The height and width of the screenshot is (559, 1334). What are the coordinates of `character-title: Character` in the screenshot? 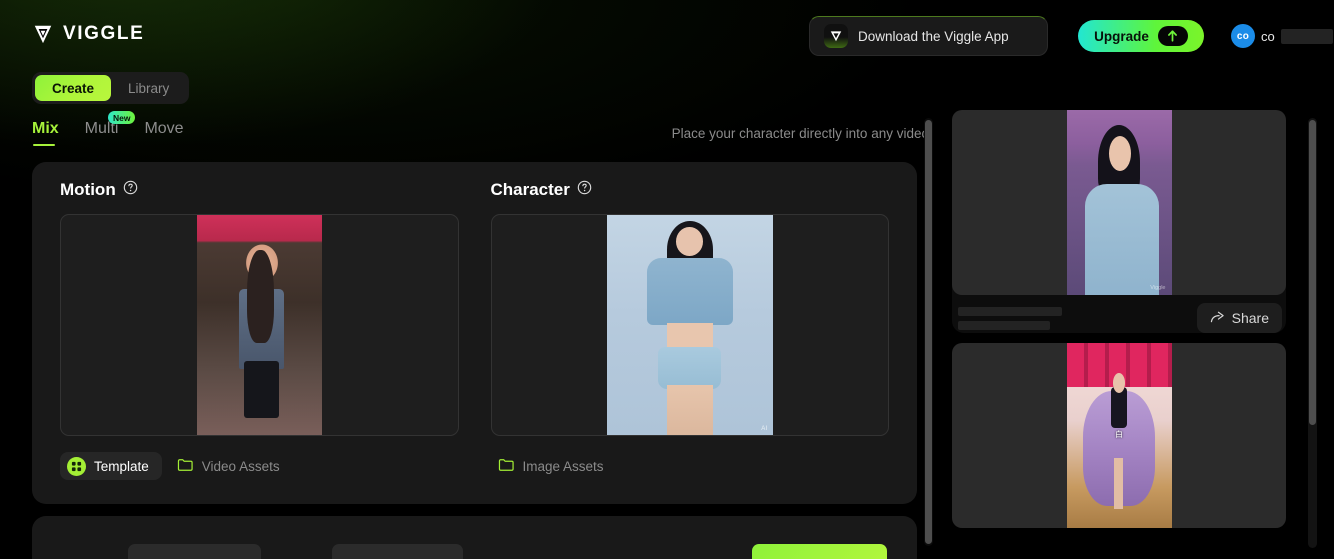 It's located at (530, 189).